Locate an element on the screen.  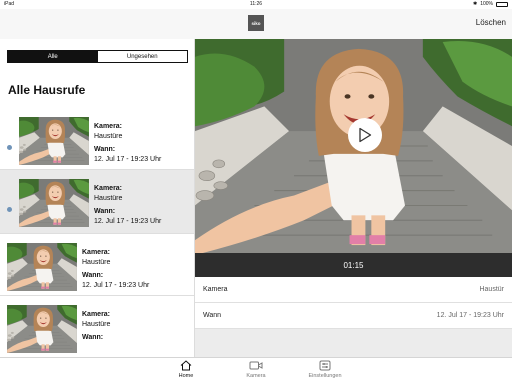
history-item: Kamera: Haustüre Wann: is located at coordinates (97, 326).